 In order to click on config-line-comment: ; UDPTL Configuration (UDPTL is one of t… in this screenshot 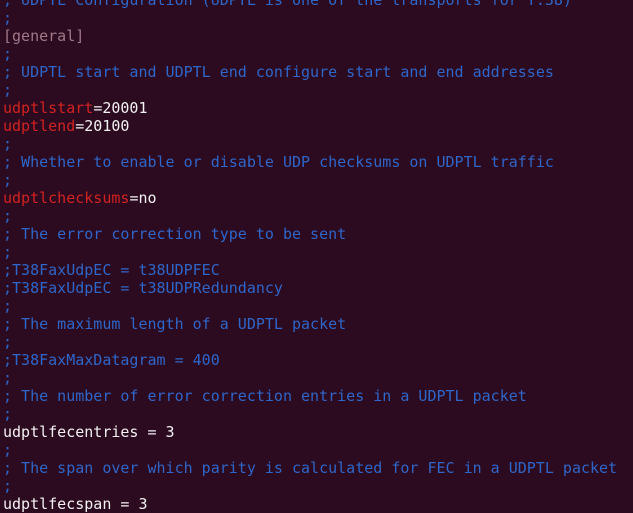, I will do `click(316, 4)`.